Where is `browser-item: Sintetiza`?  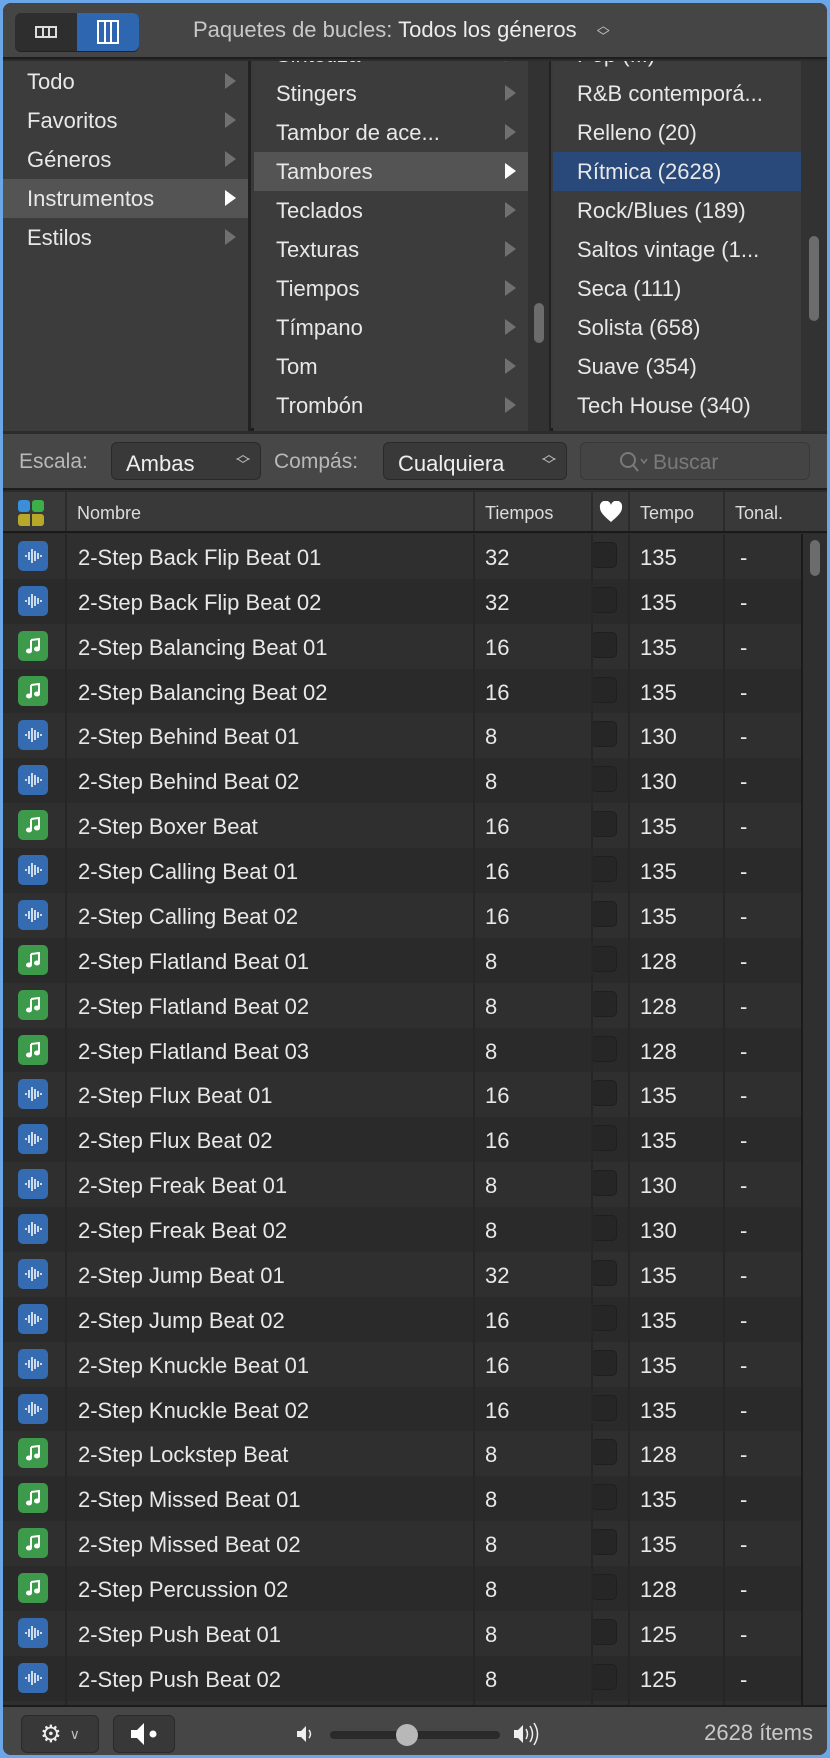 browser-item: Sintetiza is located at coordinates (391, 67).